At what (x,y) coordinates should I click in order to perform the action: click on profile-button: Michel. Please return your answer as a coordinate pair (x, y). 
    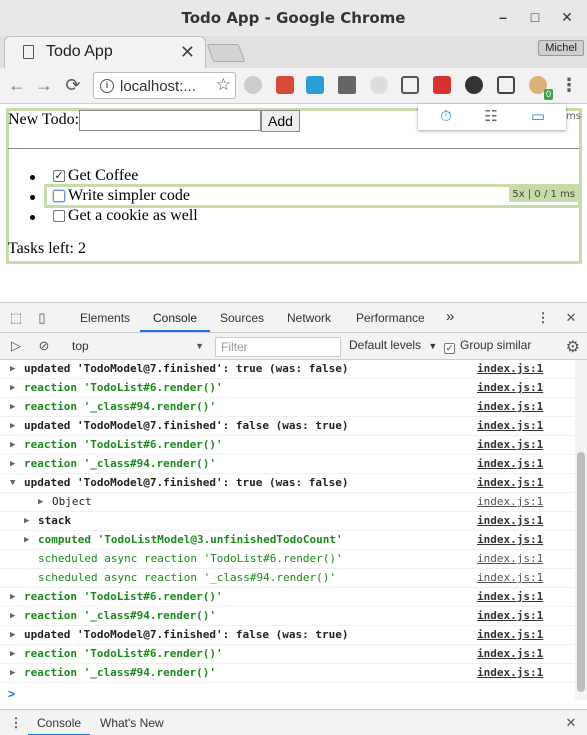
    Looking at the image, I should click on (561, 48).